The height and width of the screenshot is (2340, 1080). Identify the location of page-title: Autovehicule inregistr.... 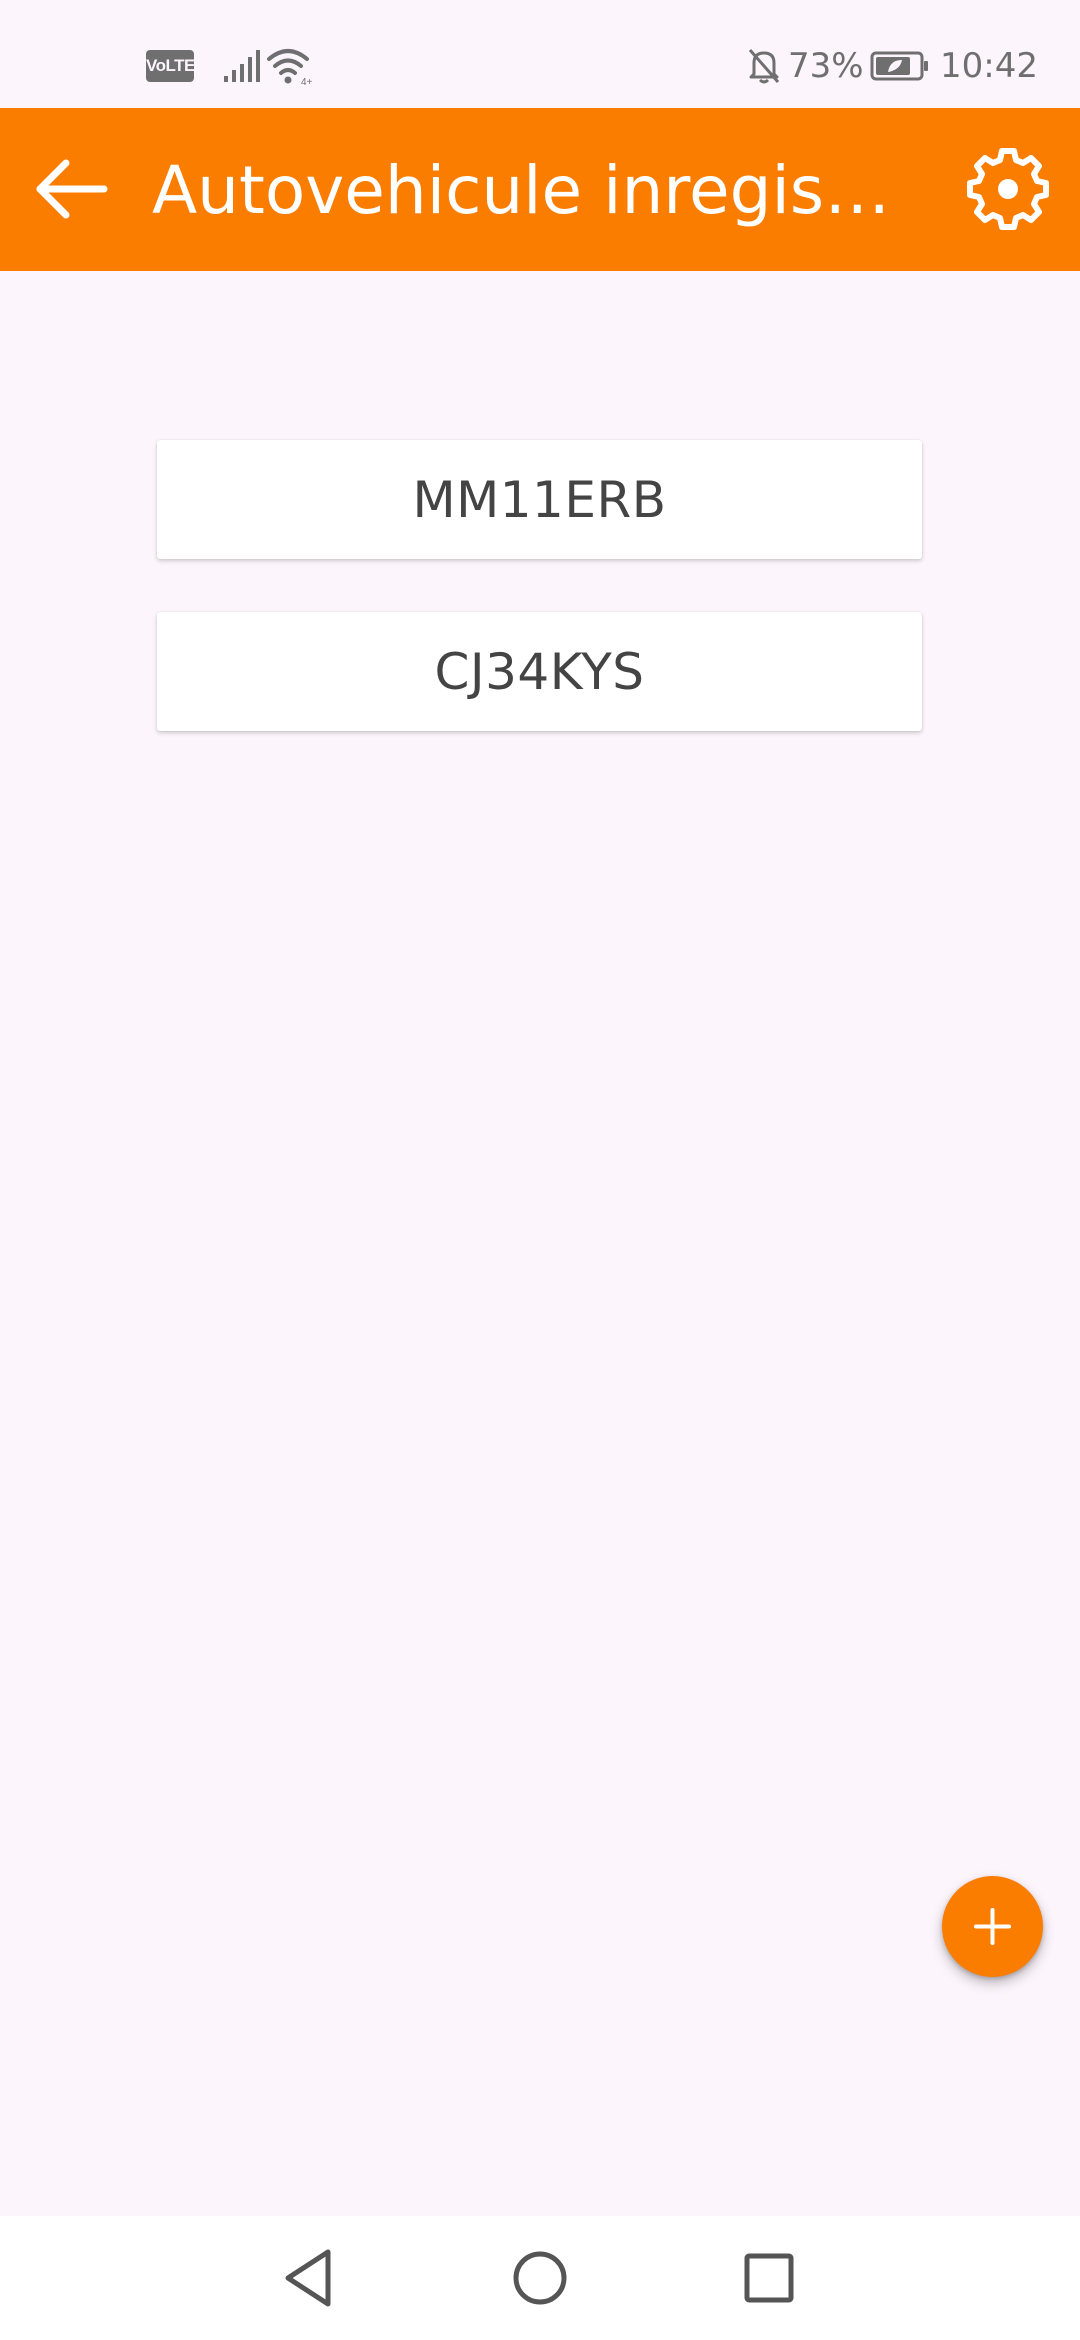
(532, 190).